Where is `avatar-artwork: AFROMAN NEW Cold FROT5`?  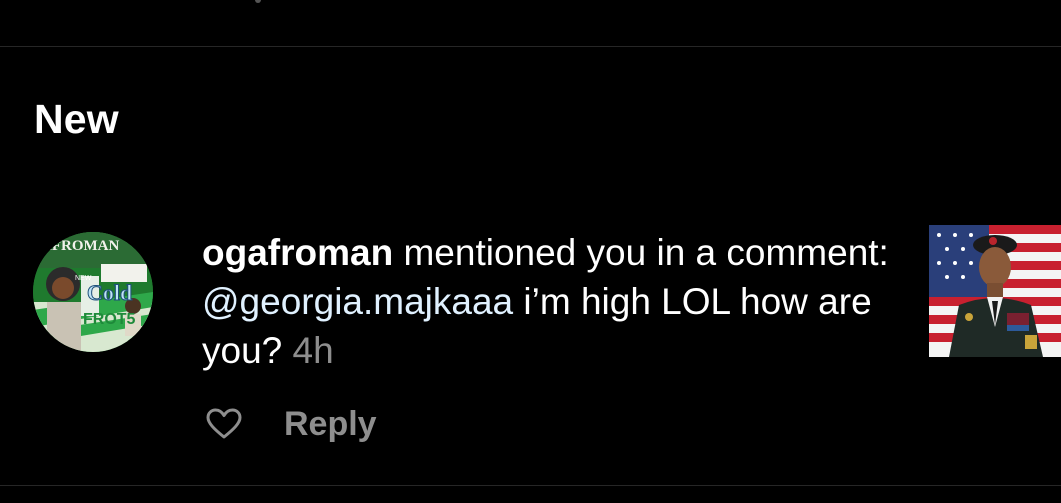
avatar-artwork: AFROMAN NEW Cold FROT5 is located at coordinates (93, 292).